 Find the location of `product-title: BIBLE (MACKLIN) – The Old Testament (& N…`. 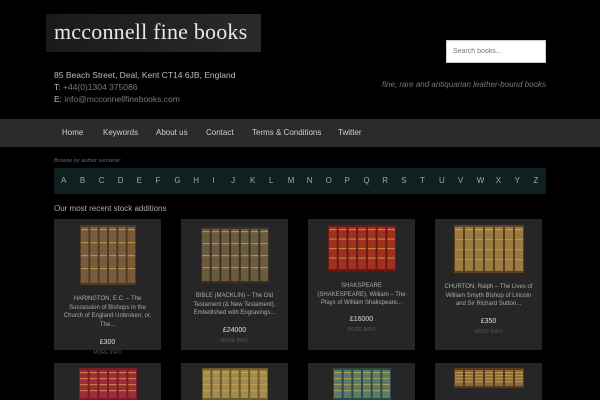

product-title: BIBLE (MACKLIN) – The Old Testament (& N… is located at coordinates (234, 305).